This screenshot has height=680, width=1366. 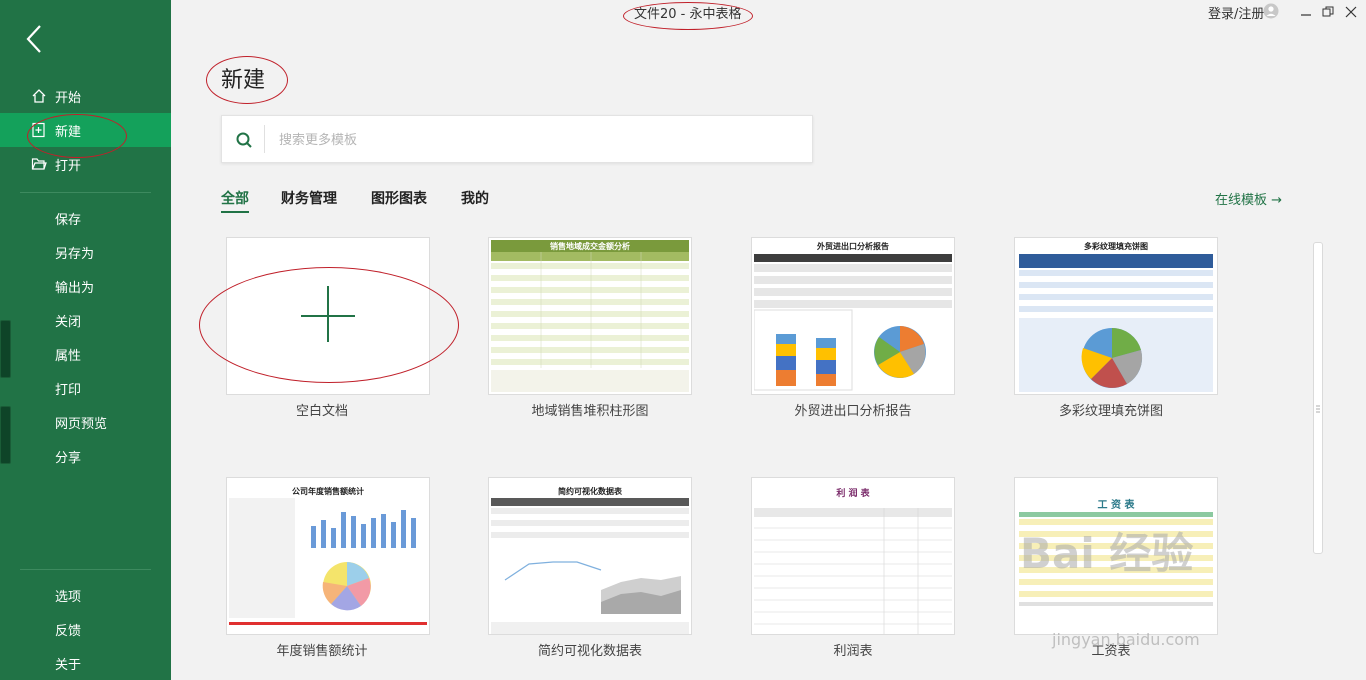 I want to click on sidebar-item-open: 打开, so click(x=85, y=164).